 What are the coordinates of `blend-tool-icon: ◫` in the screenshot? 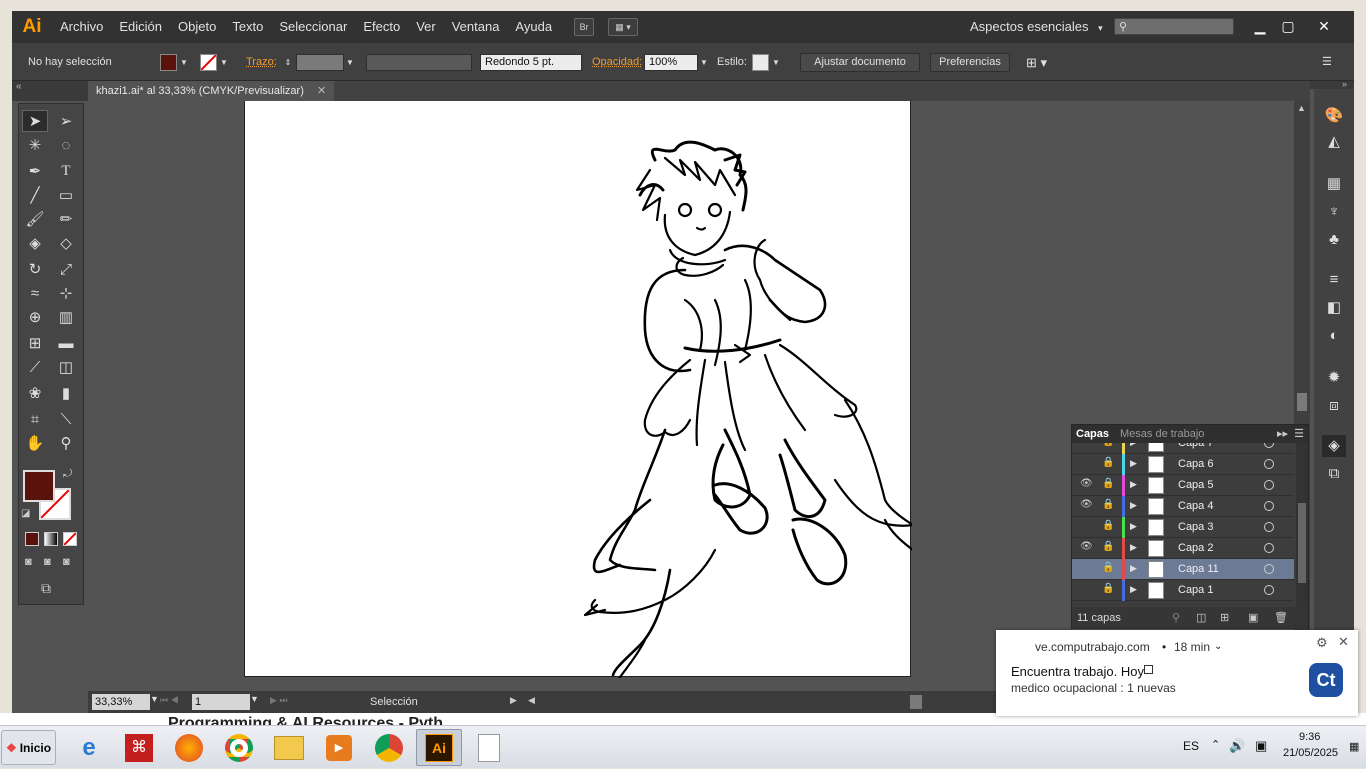 It's located at (66, 367).